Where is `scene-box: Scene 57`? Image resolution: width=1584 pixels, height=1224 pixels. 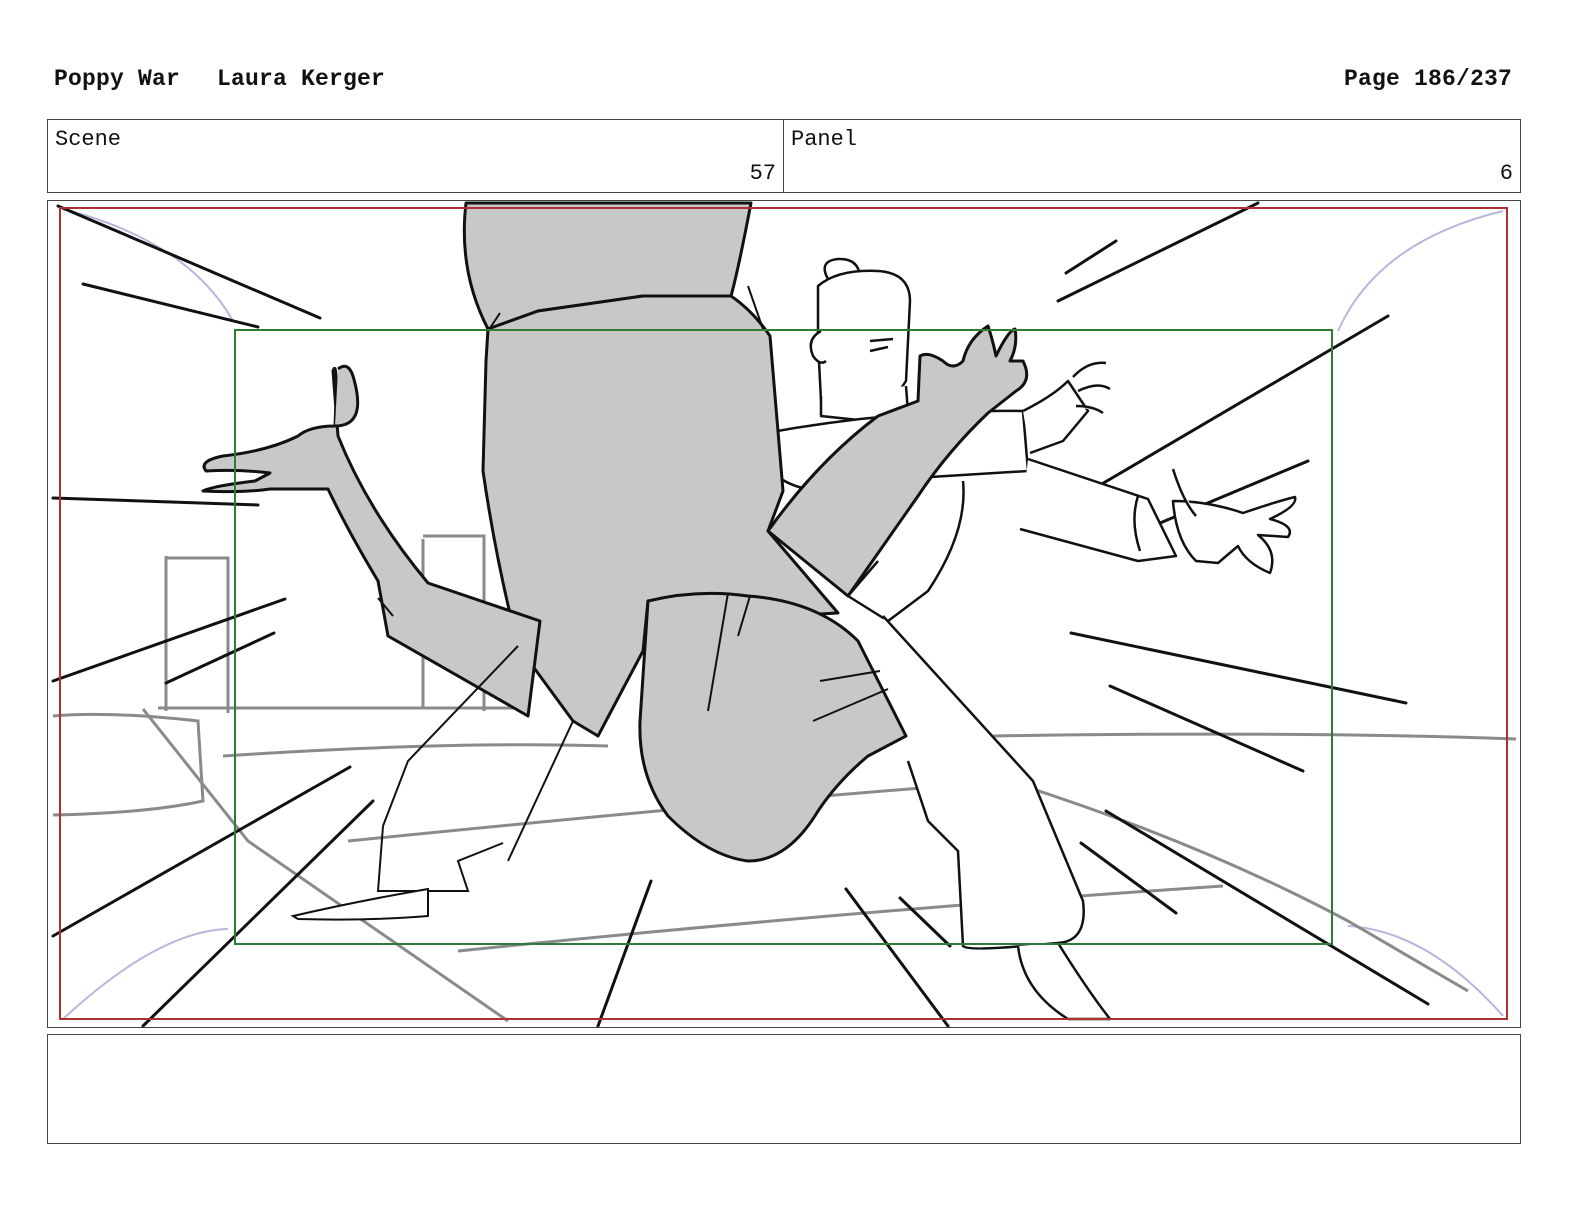
scene-box: Scene 57 is located at coordinates (415, 156).